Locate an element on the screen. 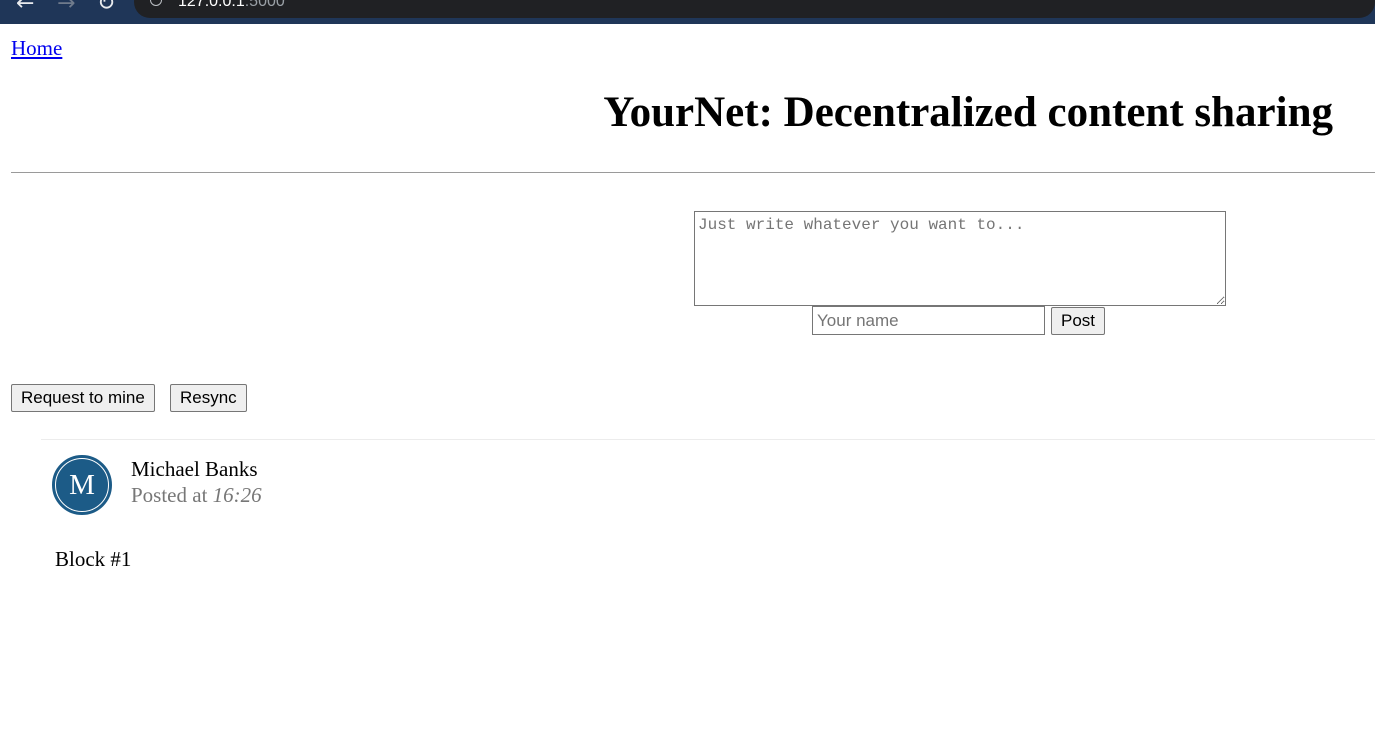  author-name-input is located at coordinates (928, 320).